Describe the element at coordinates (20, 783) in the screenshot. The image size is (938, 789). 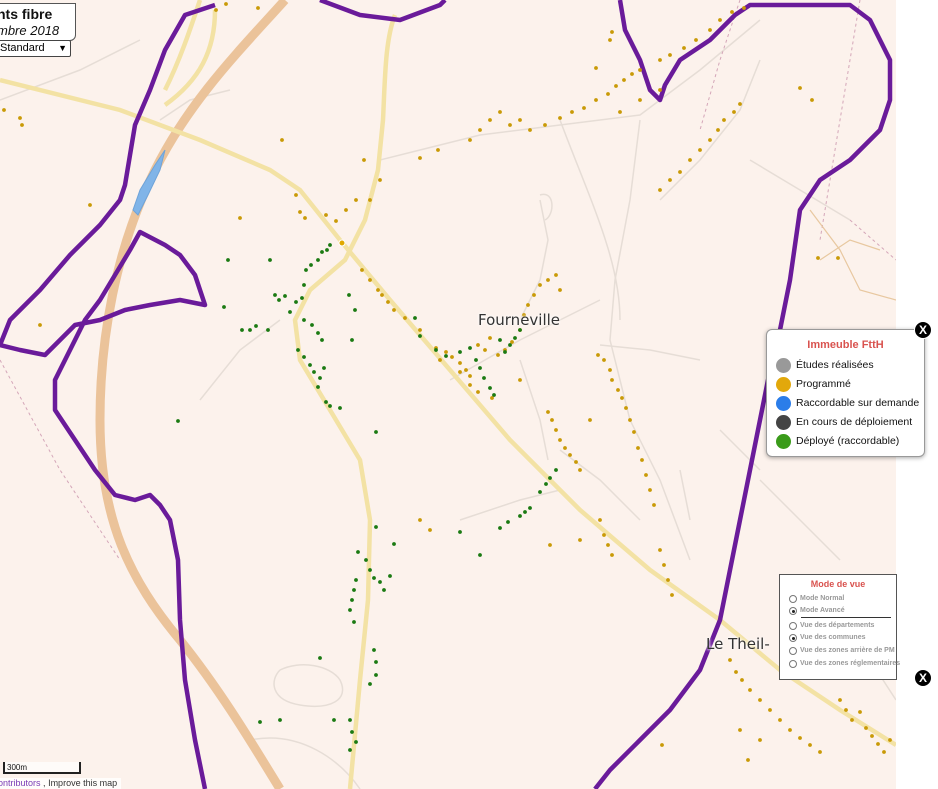
I see `contributors-link: ontributors` at that location.